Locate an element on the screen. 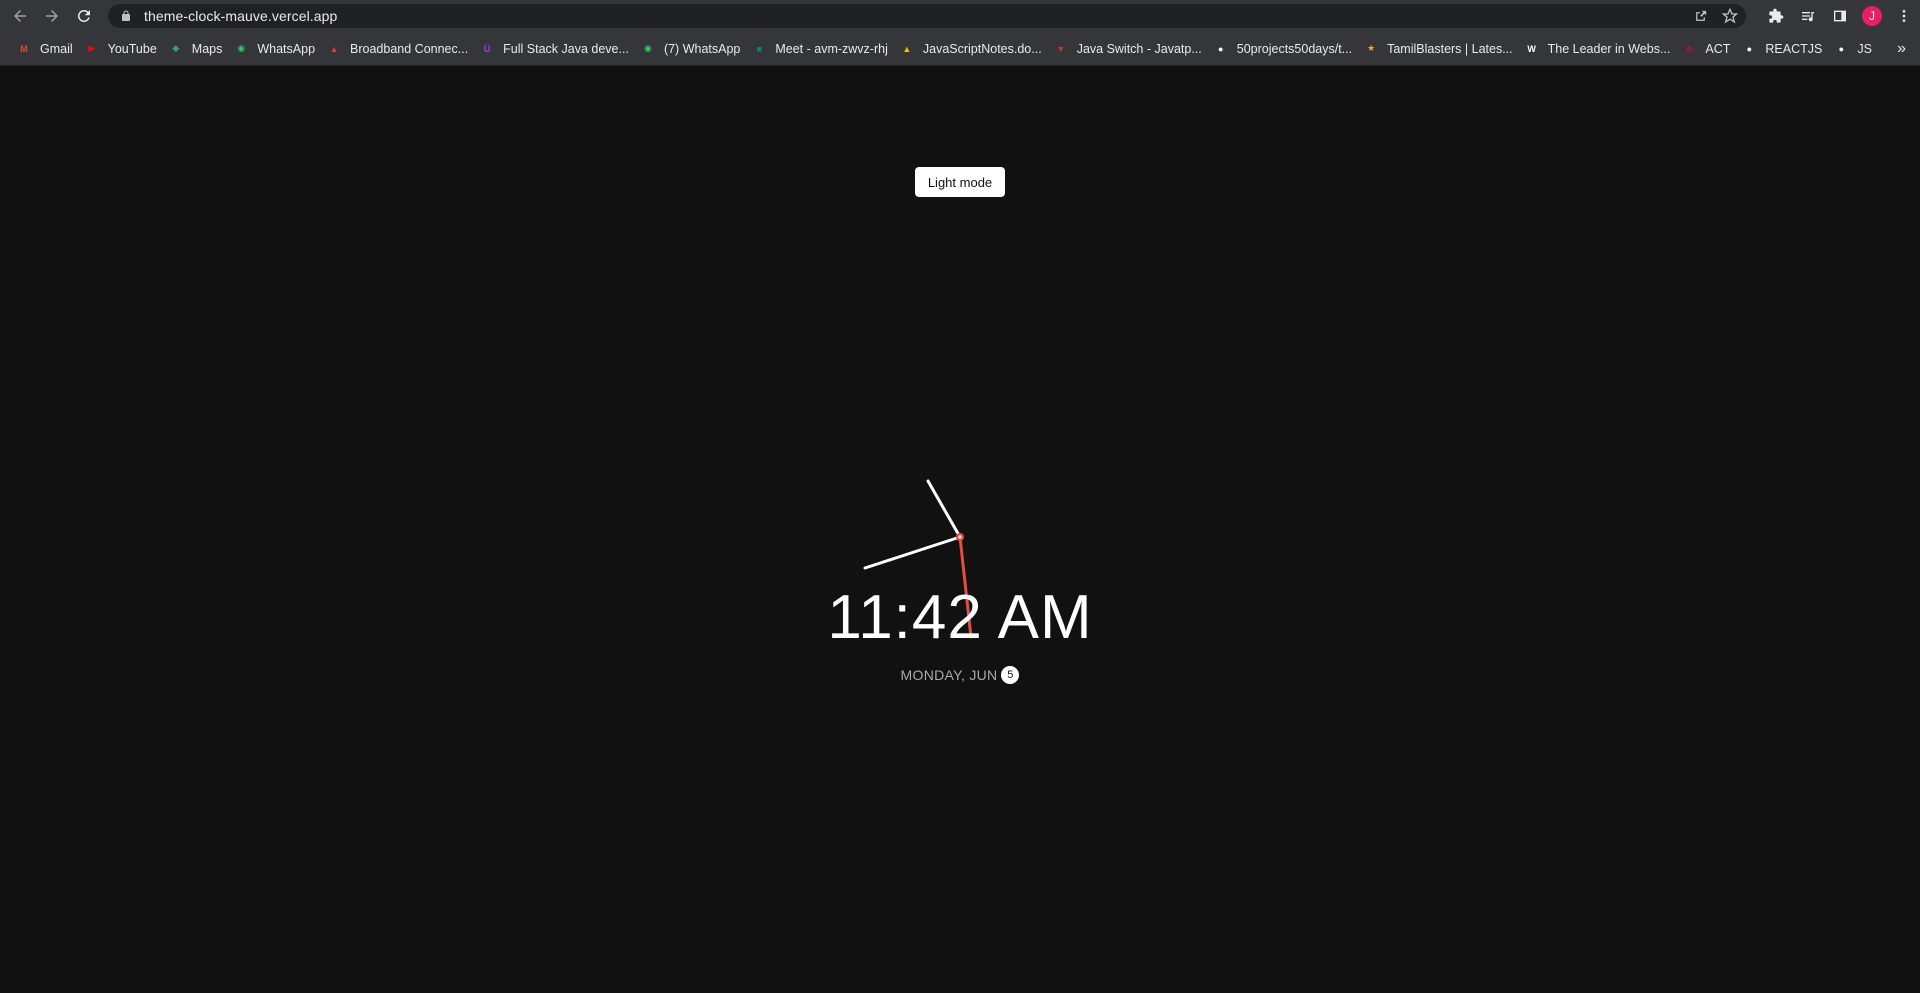 The height and width of the screenshot is (993, 1920). tamilblasters-icon: ★ is located at coordinates (1371, 48).